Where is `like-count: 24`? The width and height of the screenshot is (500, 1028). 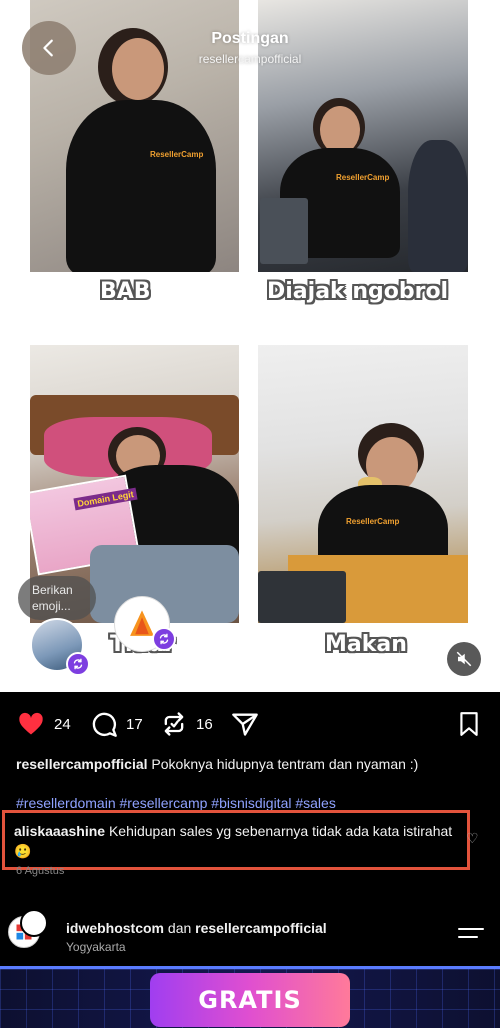 like-count: 24 is located at coordinates (62, 724).